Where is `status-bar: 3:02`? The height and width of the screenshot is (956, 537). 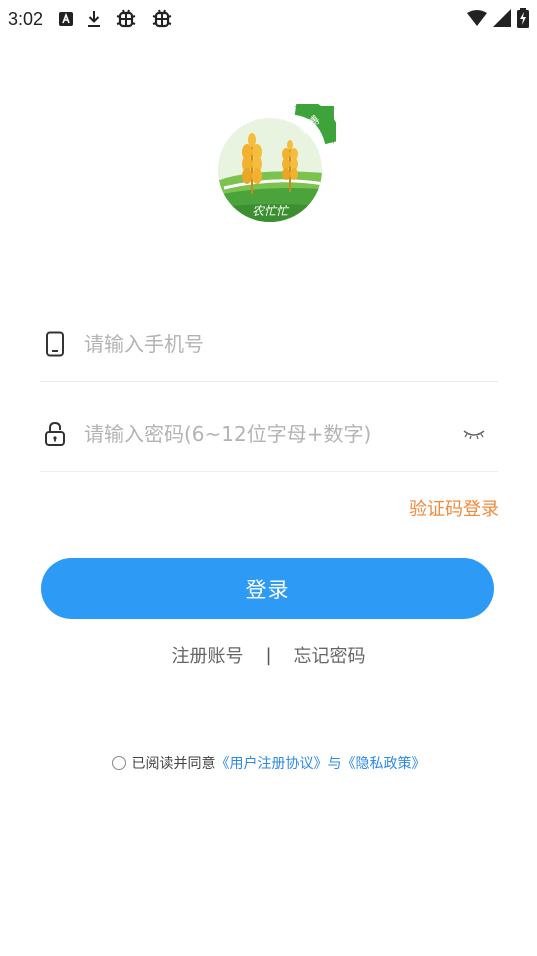
status-bar: 3:02 is located at coordinates (268, 19).